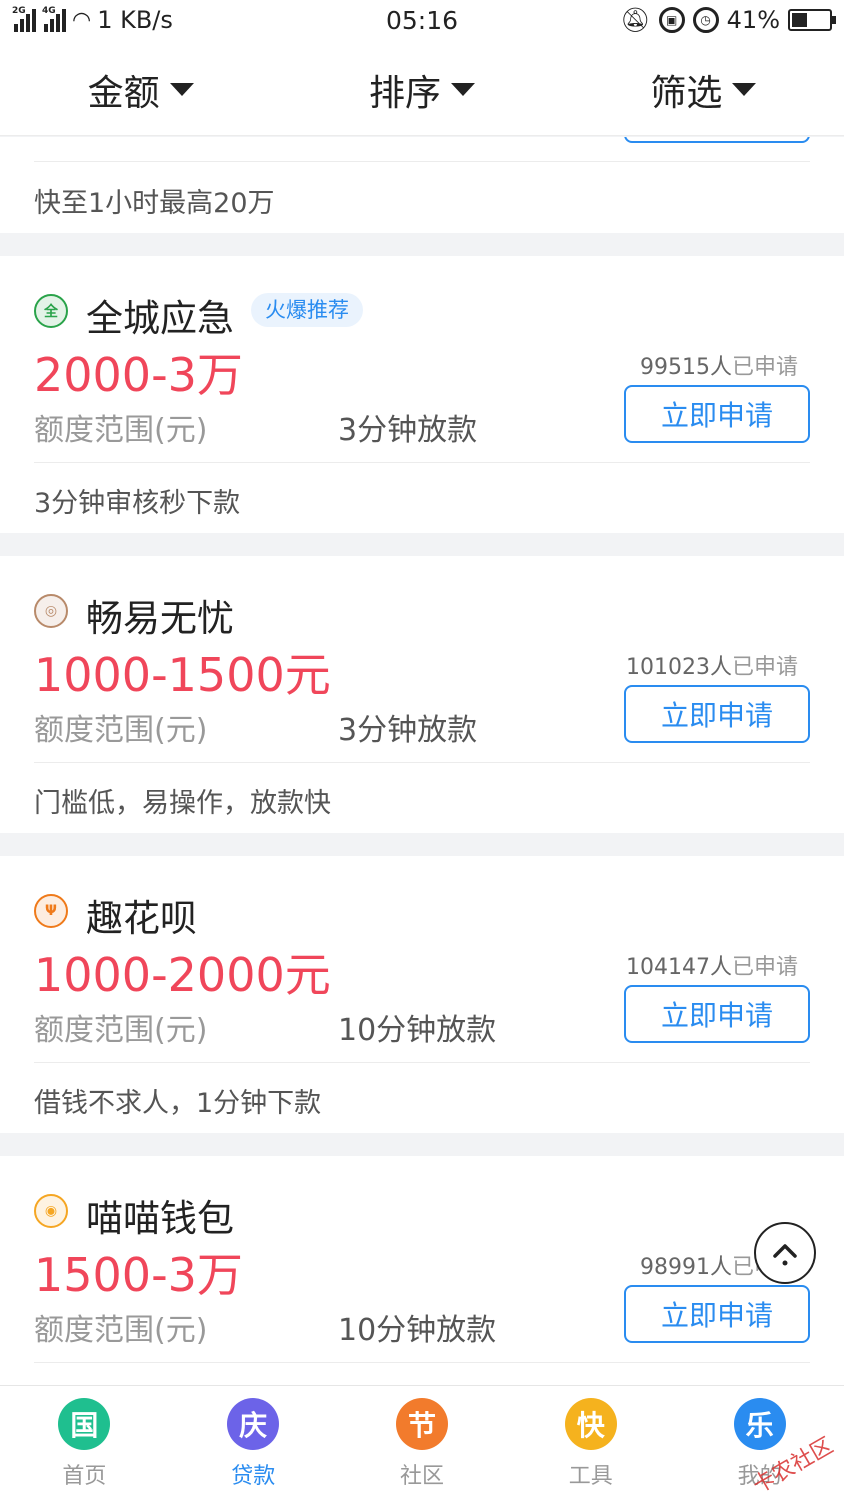 This screenshot has height=1500, width=844. What do you see at coordinates (253, 1476) in the screenshot?
I see `tab-label: 贷款` at bounding box center [253, 1476].